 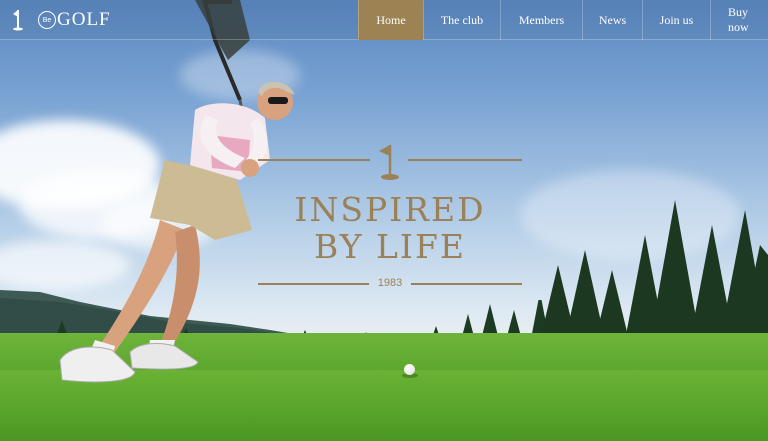 I want to click on tall-trees, so click(x=654, y=270).